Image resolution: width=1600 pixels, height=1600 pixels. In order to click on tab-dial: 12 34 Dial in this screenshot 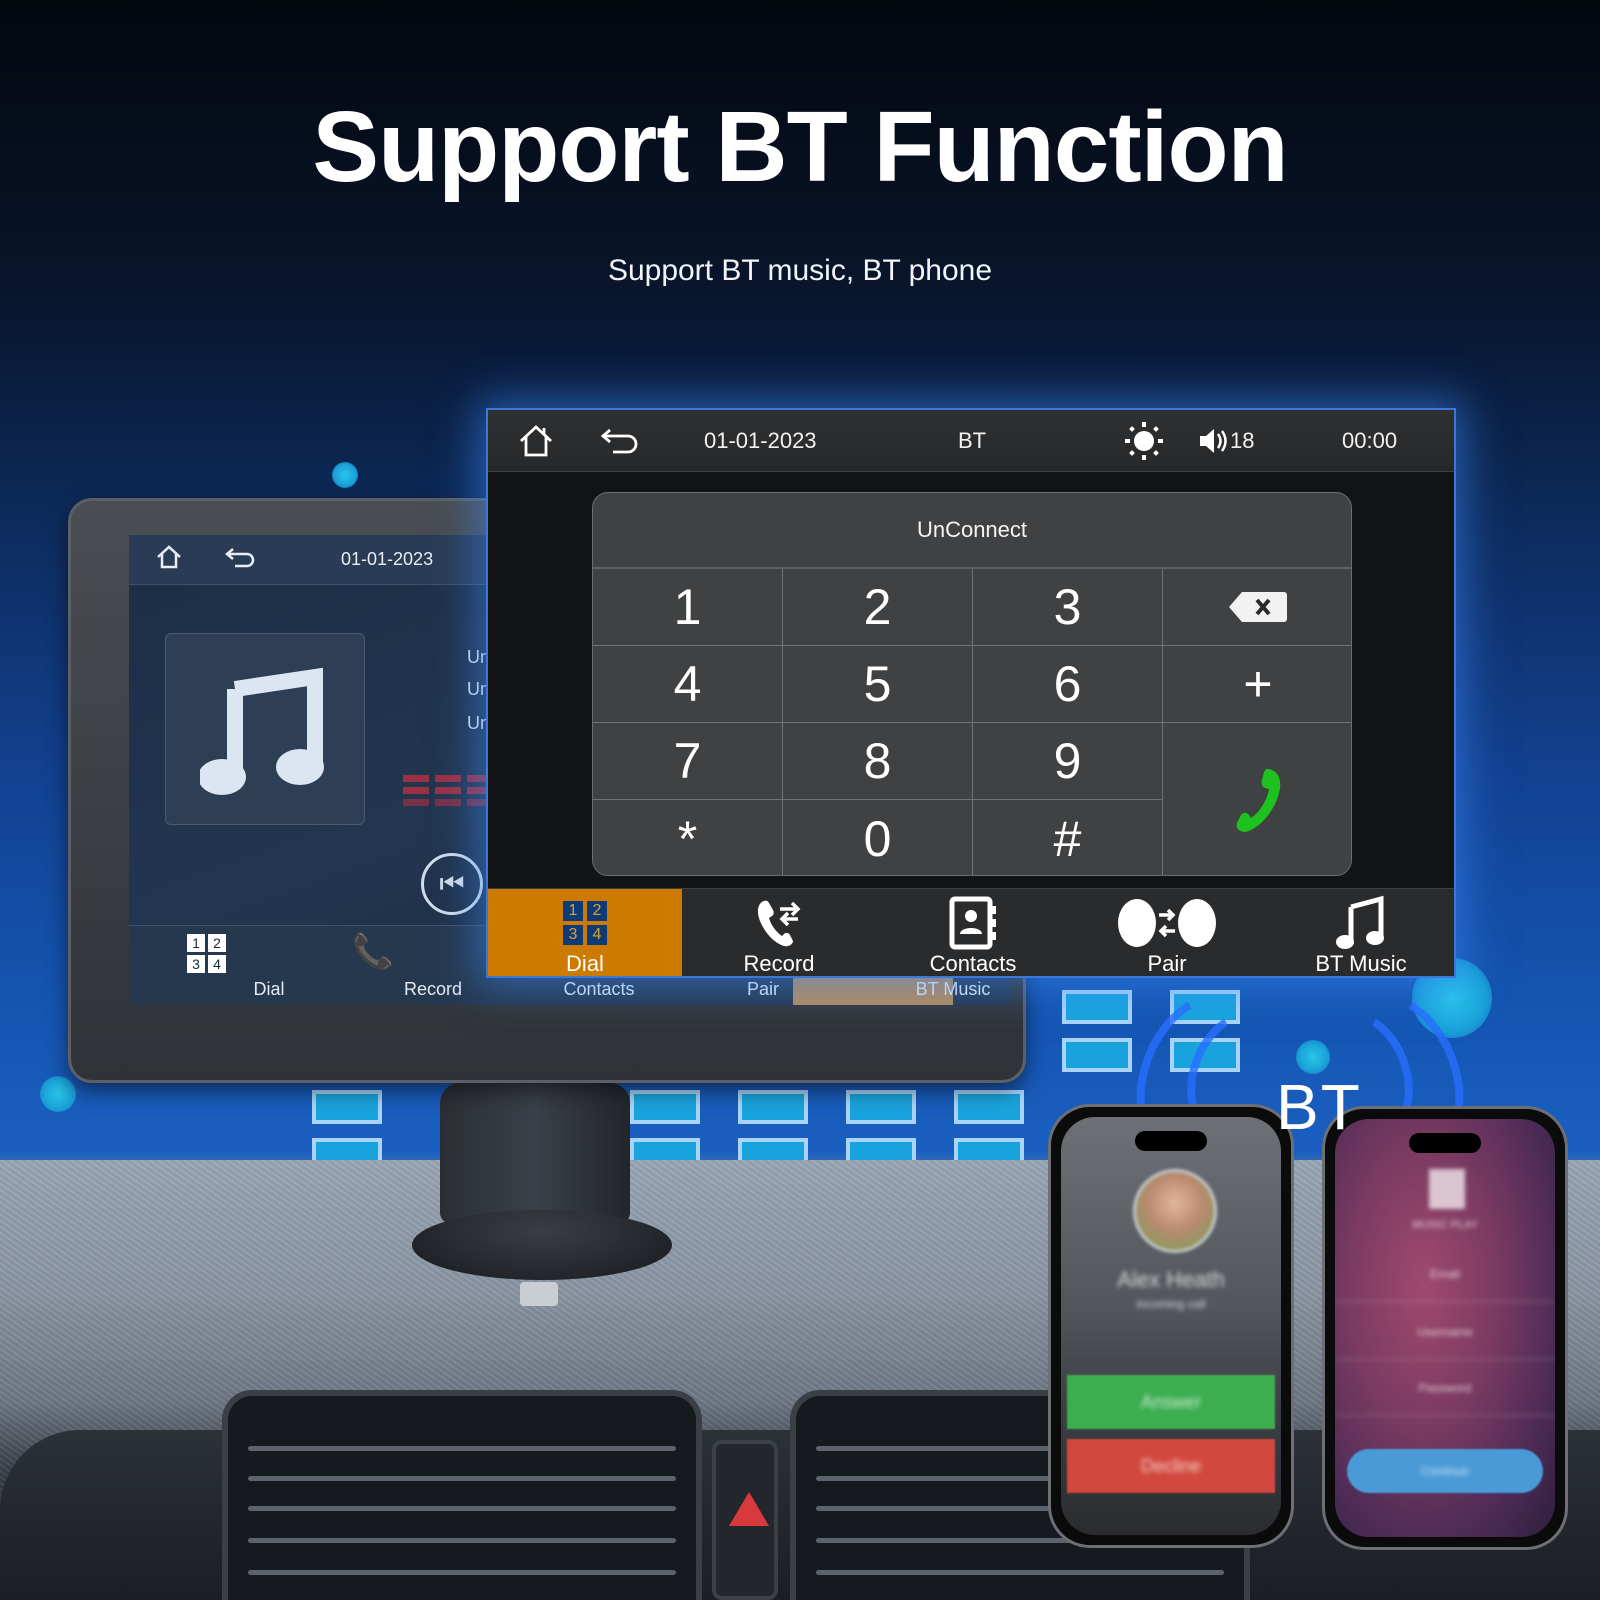, I will do `click(585, 932)`.